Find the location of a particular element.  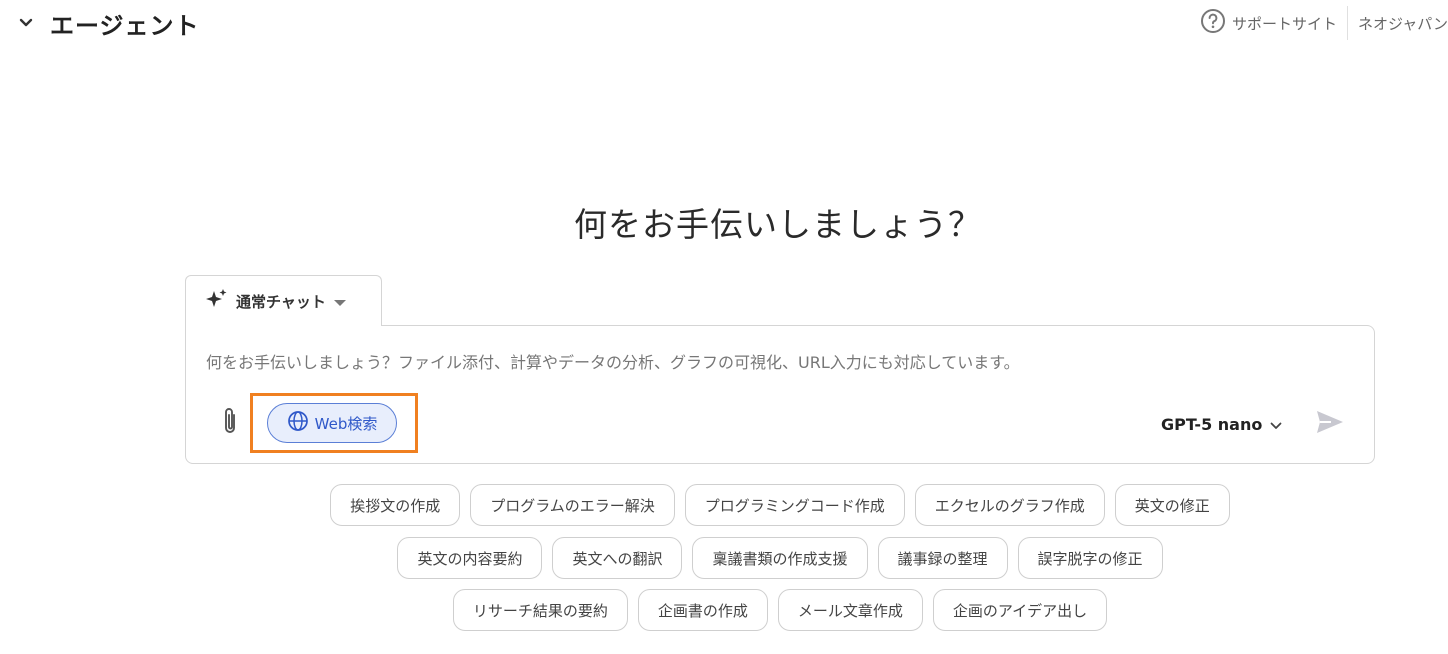

prompt-input is located at coordinates (776, 362).